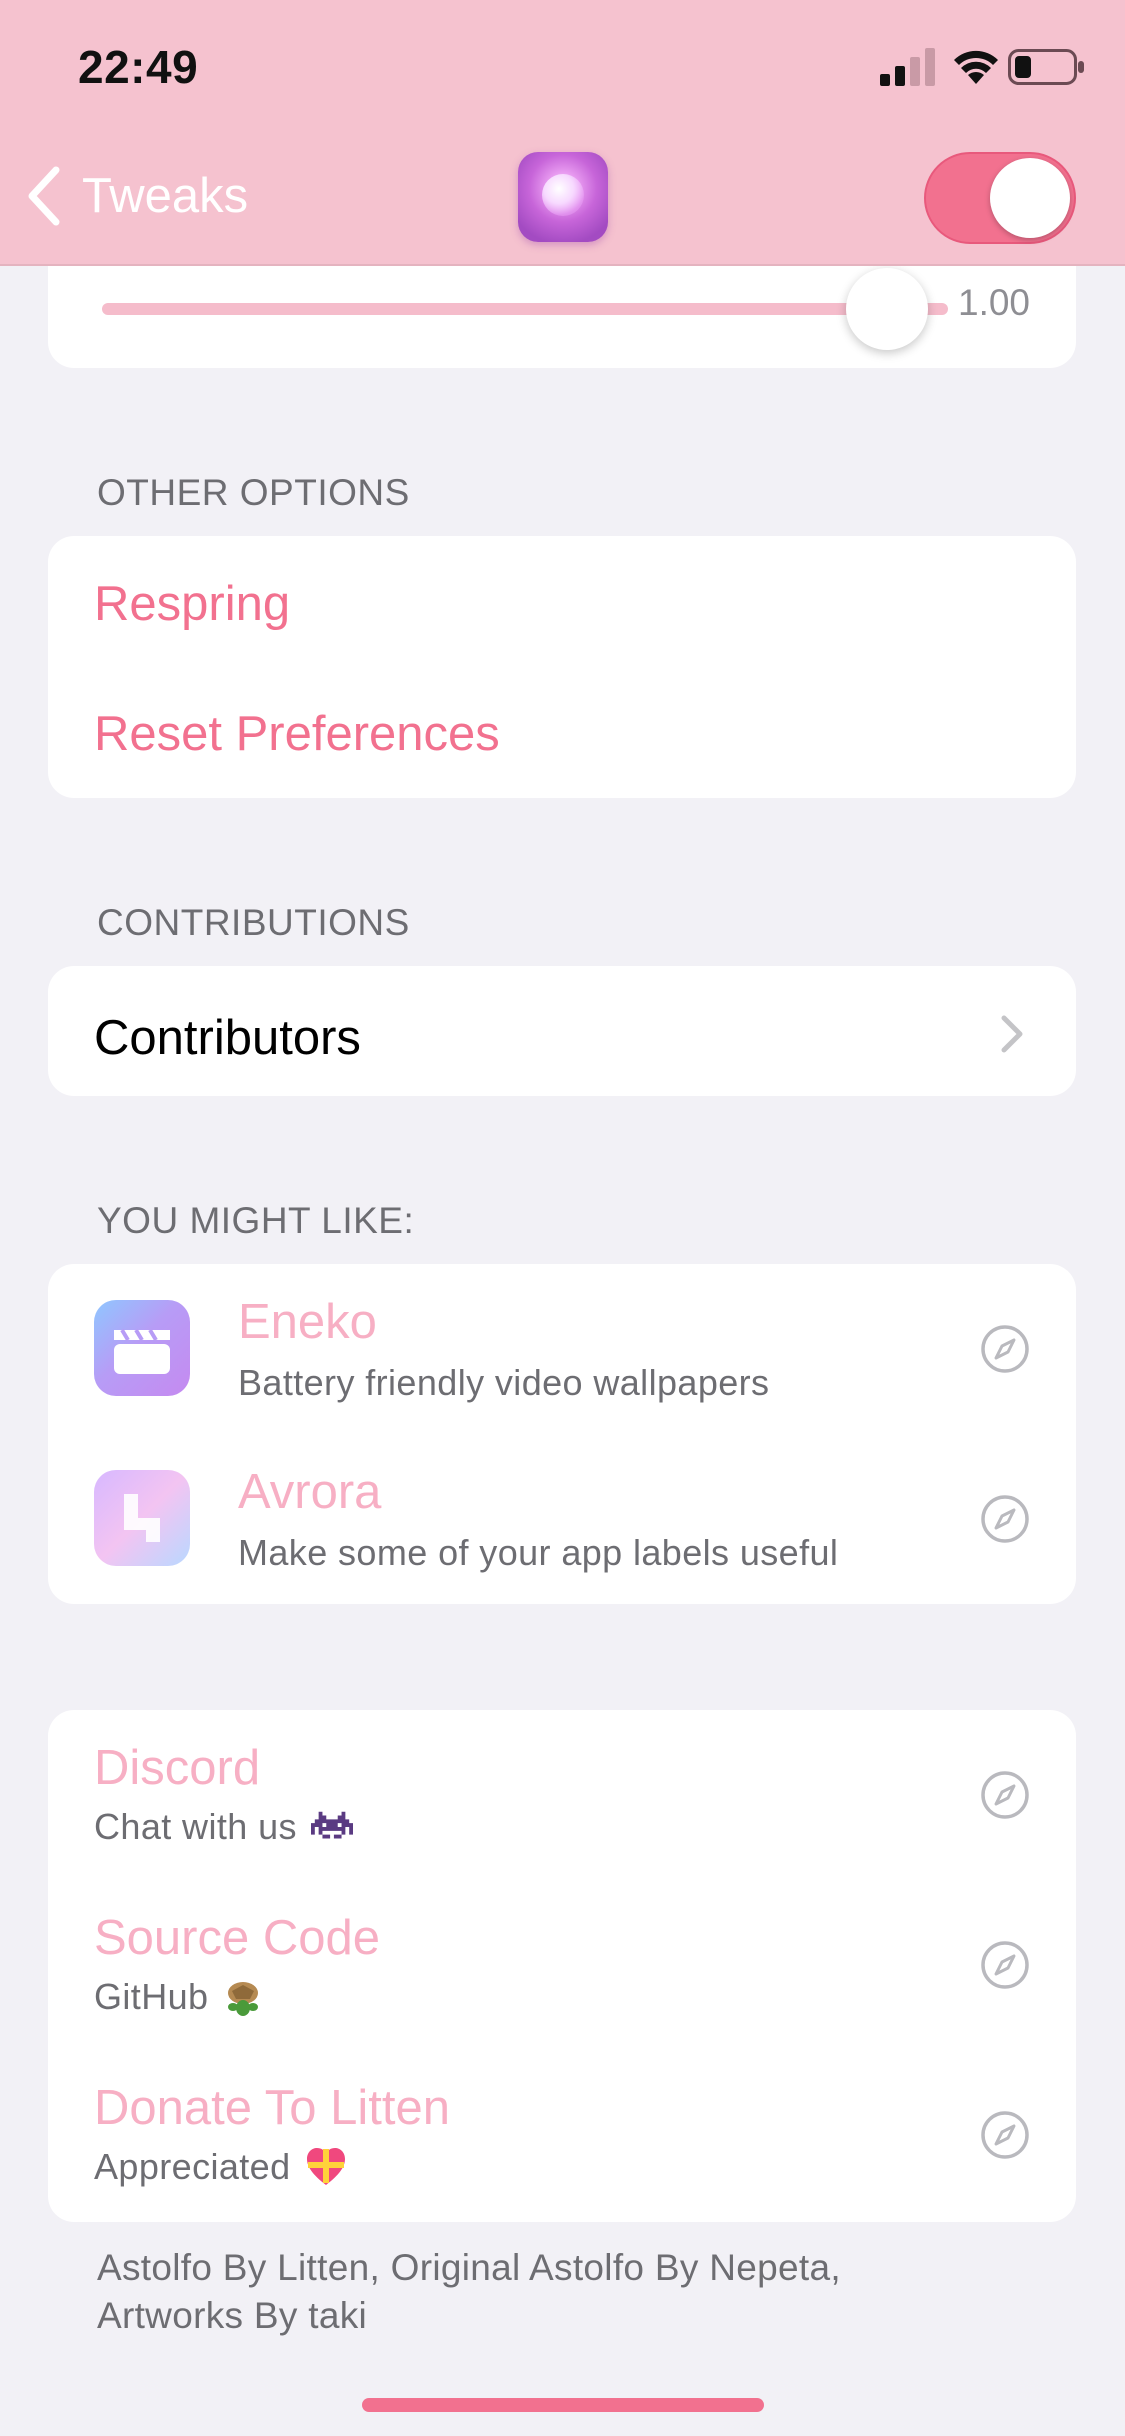  What do you see at coordinates (142, 1348) in the screenshot?
I see `clapperboard-icon` at bounding box center [142, 1348].